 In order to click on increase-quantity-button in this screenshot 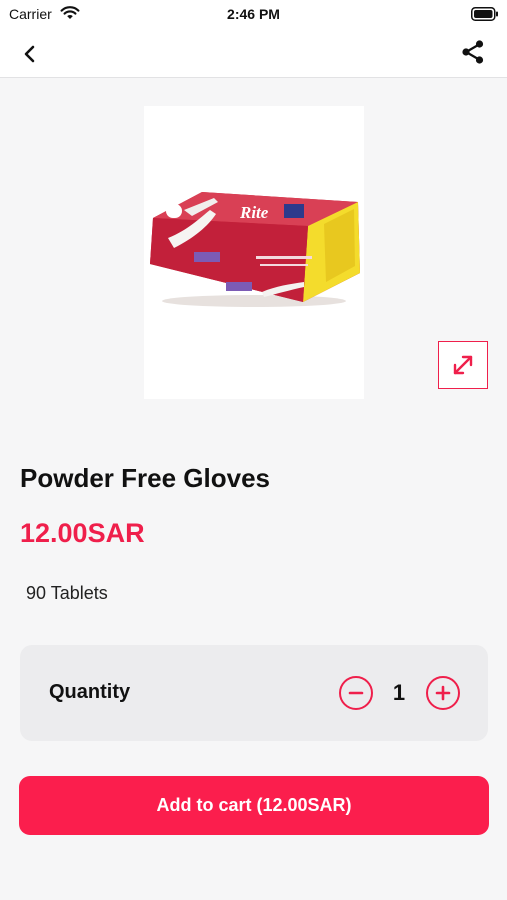, I will do `click(443, 693)`.